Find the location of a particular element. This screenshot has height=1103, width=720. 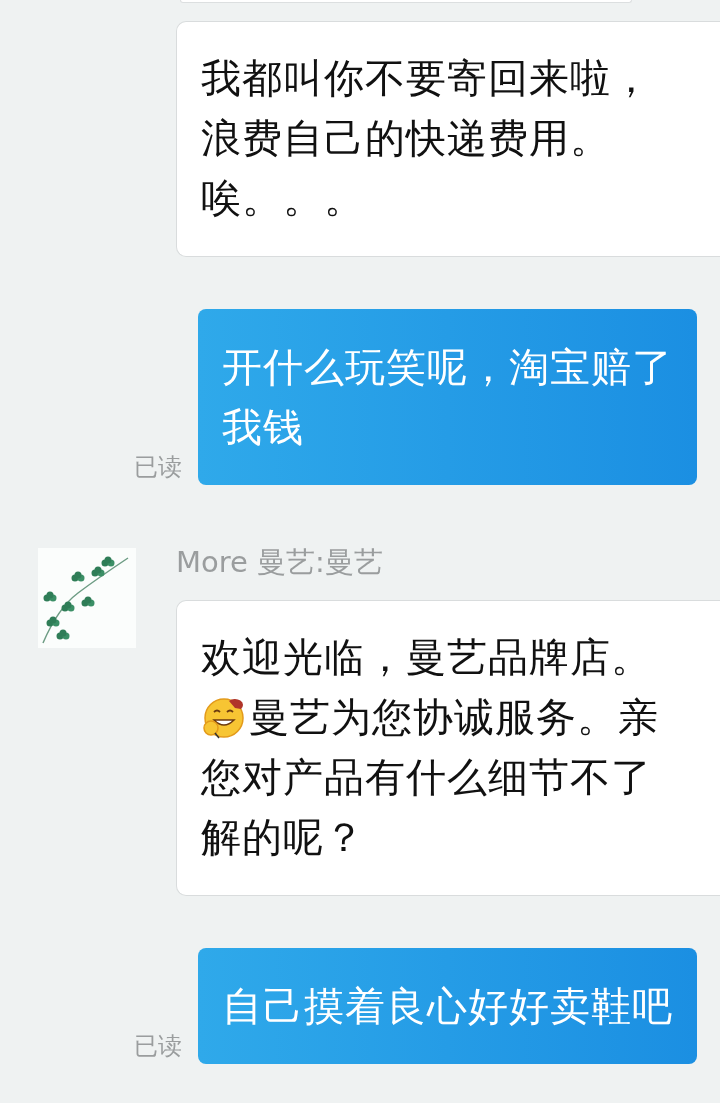

message-text: 开什么玩笑呢，淘宝赔了 is located at coordinates (447, 367).